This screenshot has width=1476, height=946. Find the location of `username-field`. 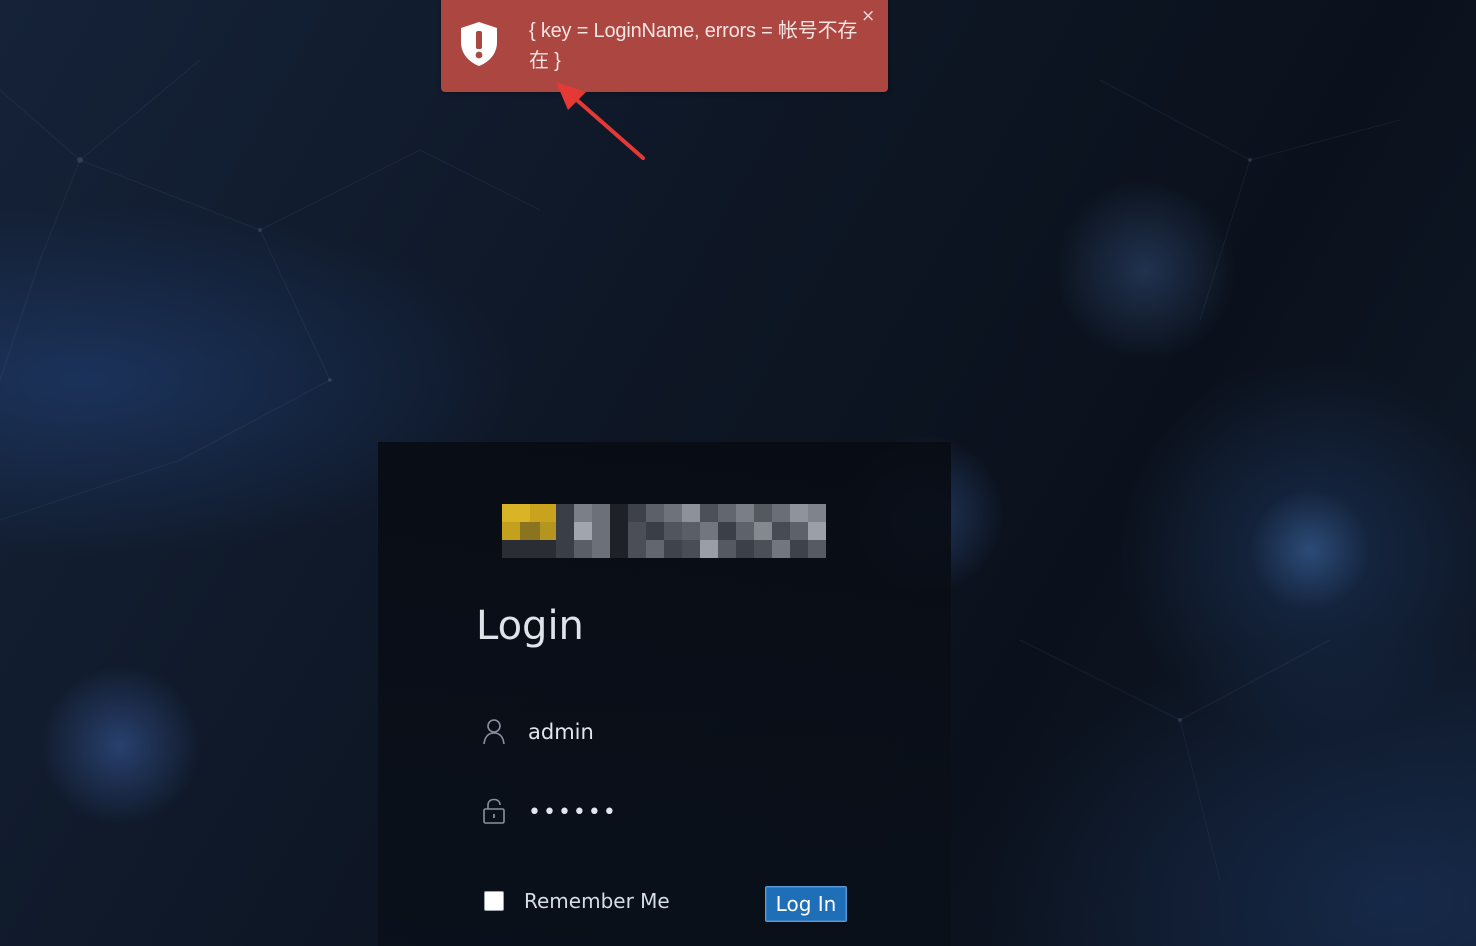

username-field is located at coordinates (660, 732).